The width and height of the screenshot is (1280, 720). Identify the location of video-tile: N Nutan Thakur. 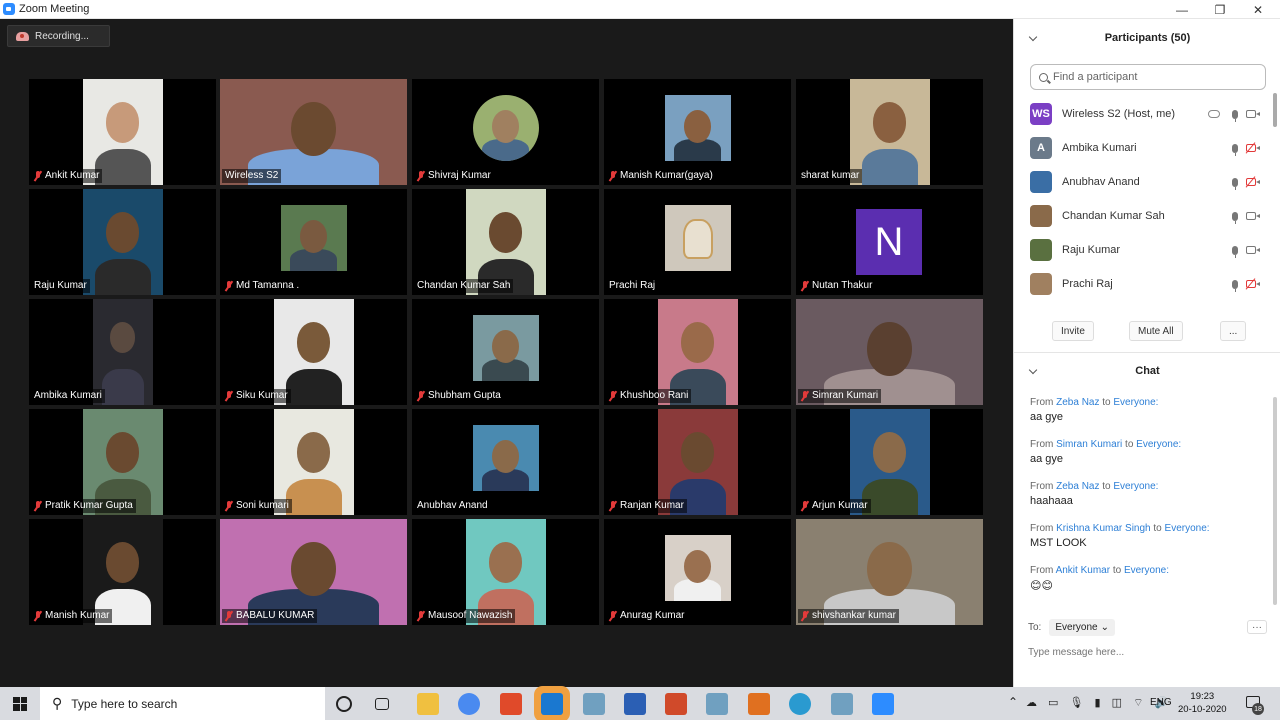
(889, 242).